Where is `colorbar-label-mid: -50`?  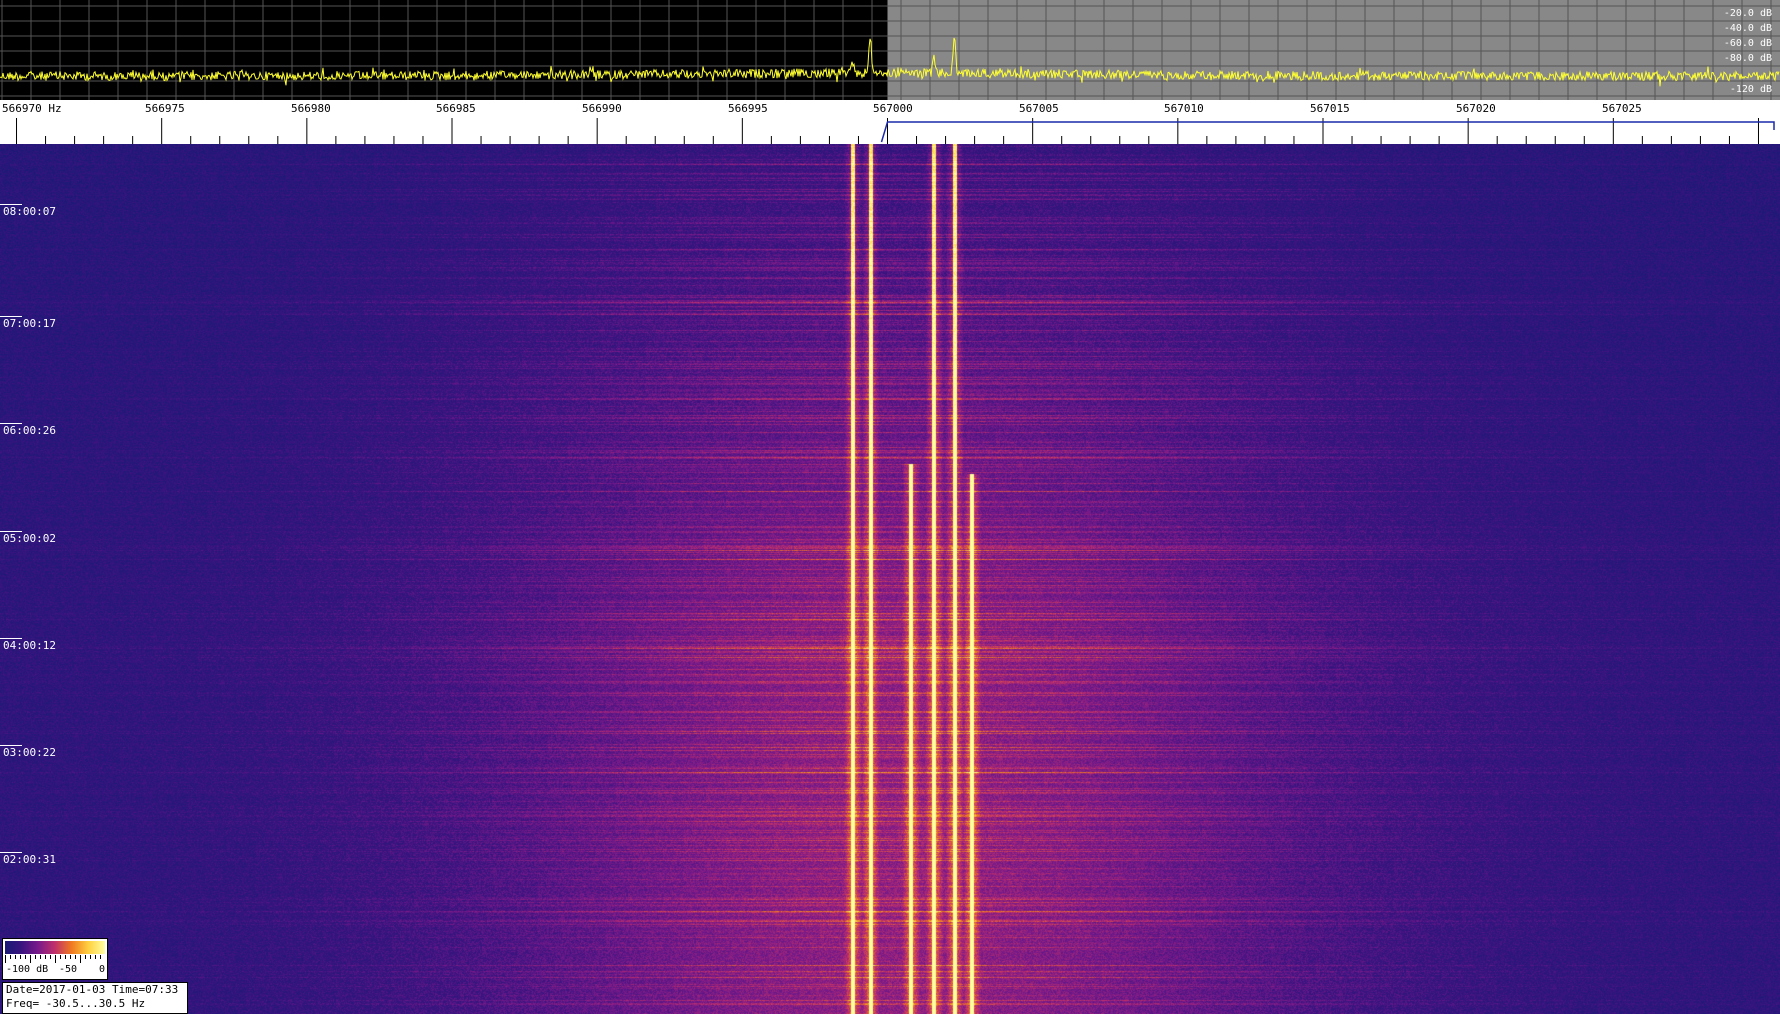 colorbar-label-mid: -50 is located at coordinates (68, 969).